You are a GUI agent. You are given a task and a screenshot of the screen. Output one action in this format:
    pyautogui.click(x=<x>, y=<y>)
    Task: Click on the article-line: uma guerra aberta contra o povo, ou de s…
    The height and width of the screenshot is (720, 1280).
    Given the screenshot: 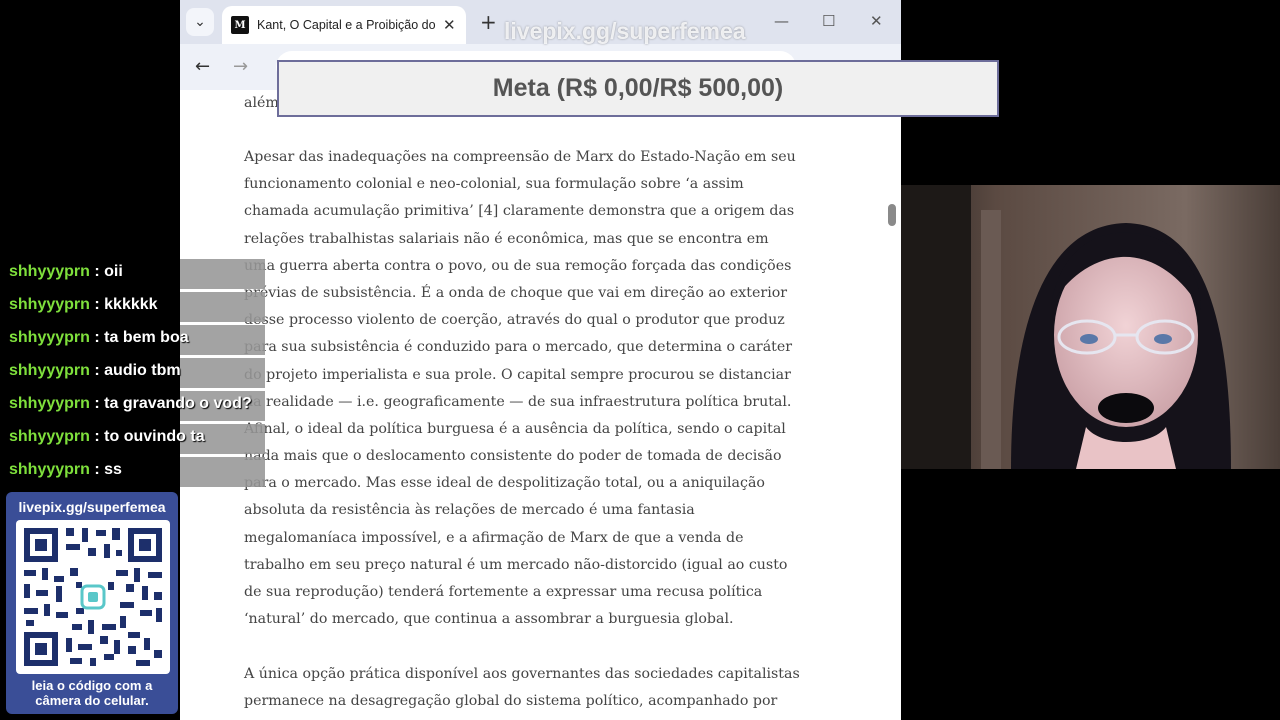 What is the action you would take?
    pyautogui.click(x=518, y=265)
    